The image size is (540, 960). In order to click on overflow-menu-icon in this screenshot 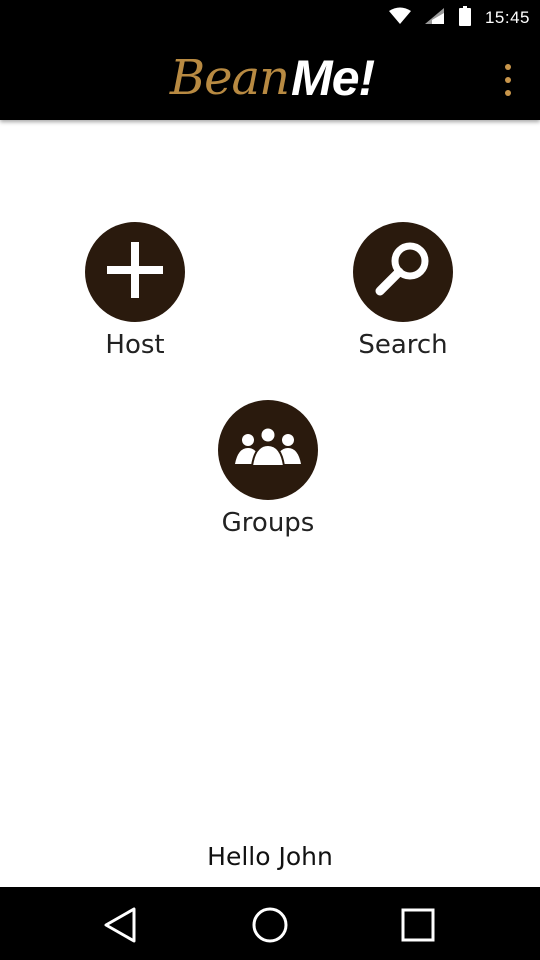, I will do `click(508, 80)`.